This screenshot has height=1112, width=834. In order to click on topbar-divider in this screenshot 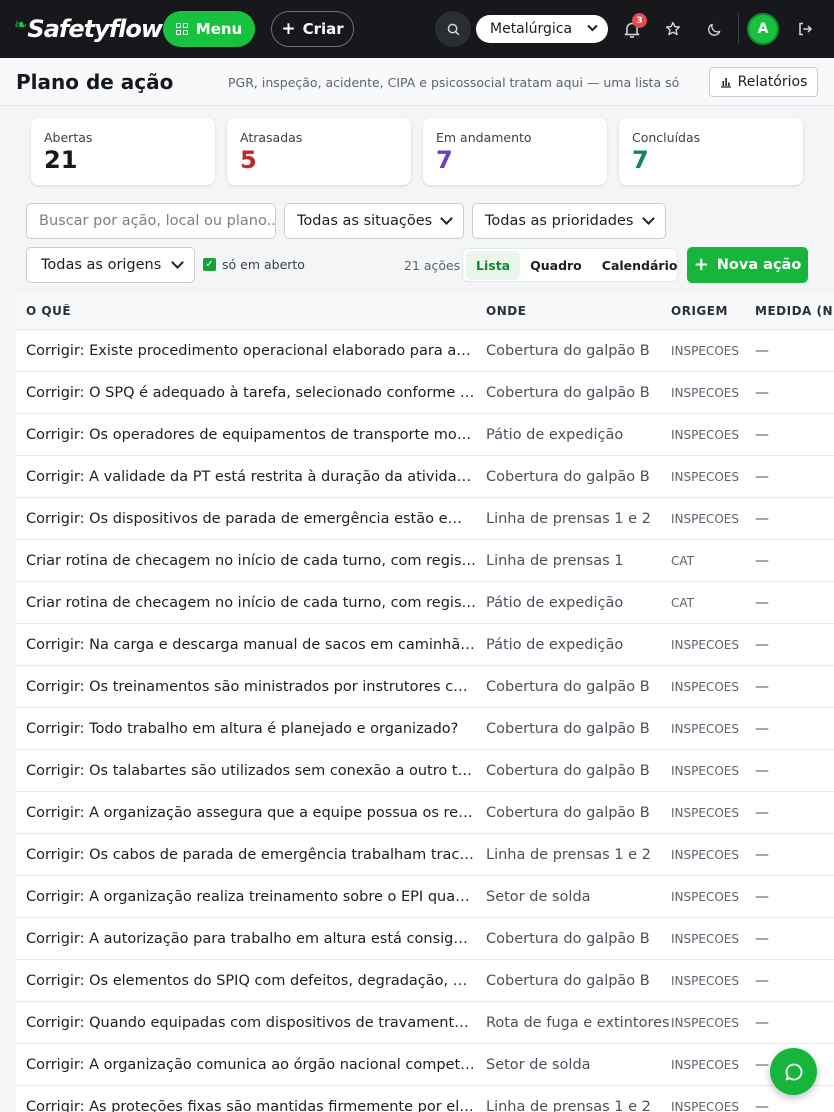, I will do `click(738, 29)`.